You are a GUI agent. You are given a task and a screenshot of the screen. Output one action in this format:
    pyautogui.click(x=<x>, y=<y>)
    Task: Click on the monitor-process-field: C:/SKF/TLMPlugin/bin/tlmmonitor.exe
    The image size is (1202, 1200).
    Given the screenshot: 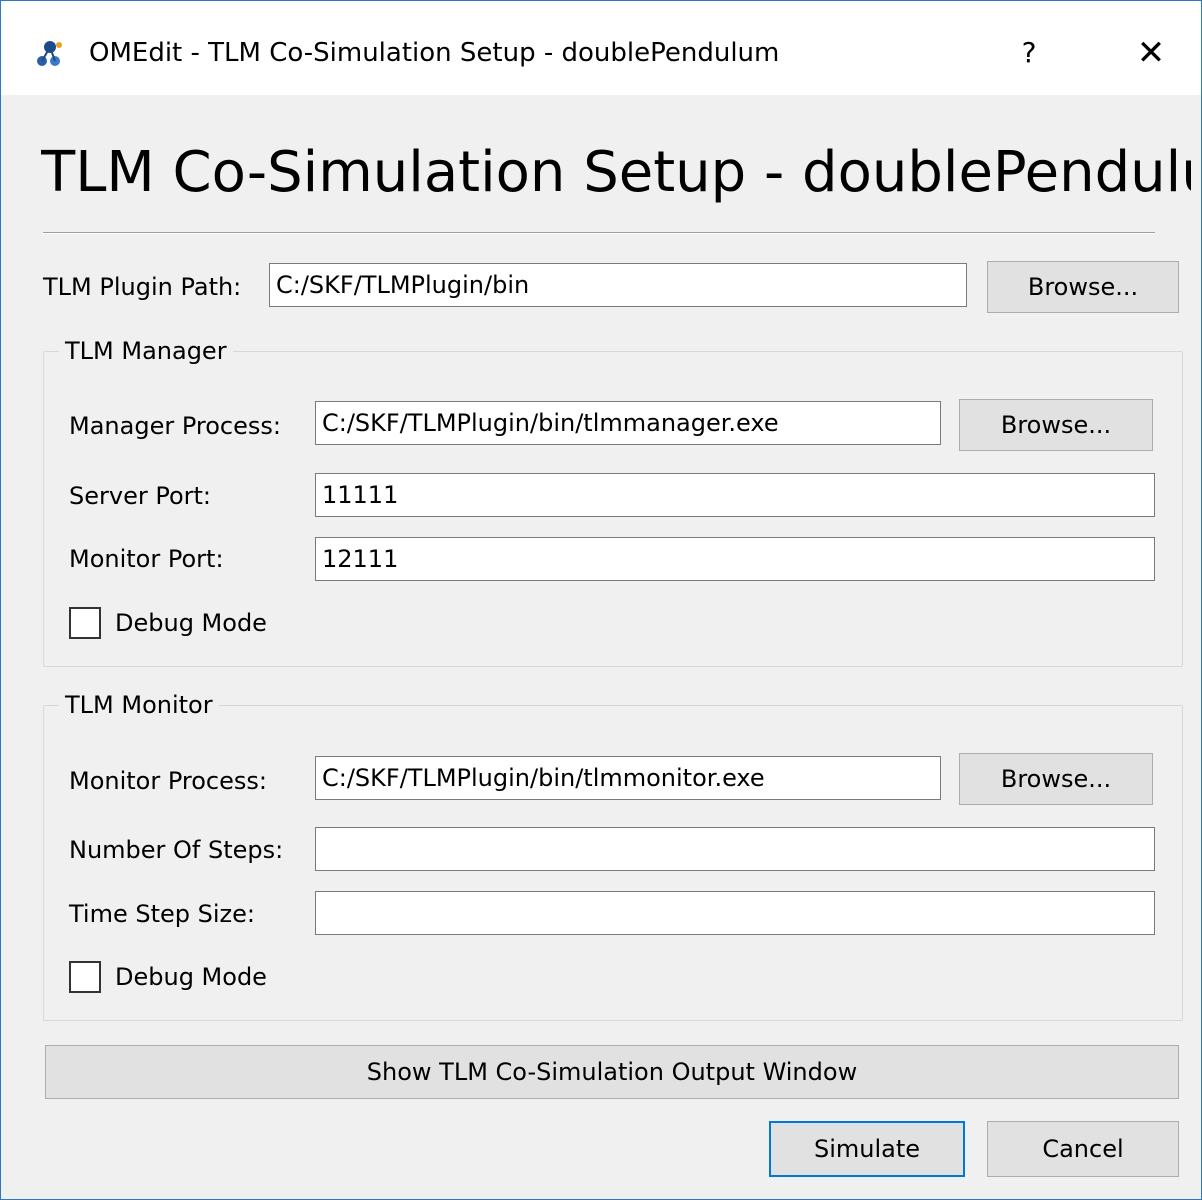 What is the action you would take?
    pyautogui.click(x=628, y=778)
    